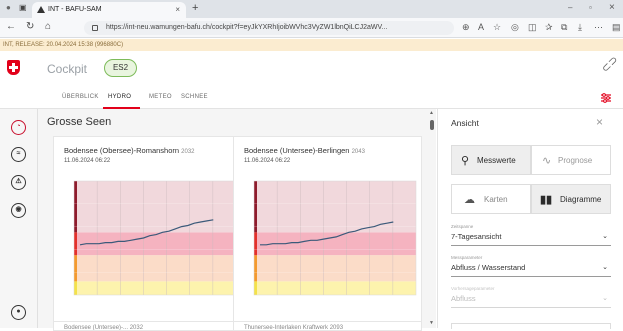 The image size is (623, 331). What do you see at coordinates (30, 26) in the screenshot?
I see `reload-icon: ↻` at bounding box center [30, 26].